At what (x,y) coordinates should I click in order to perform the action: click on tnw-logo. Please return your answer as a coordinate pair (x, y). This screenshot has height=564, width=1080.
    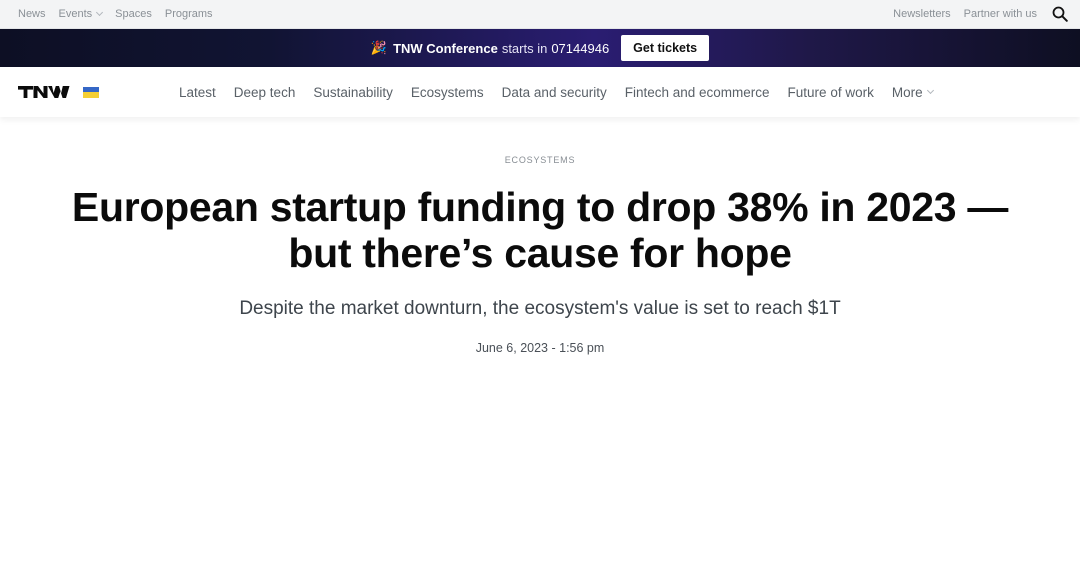
    Looking at the image, I should click on (44, 92).